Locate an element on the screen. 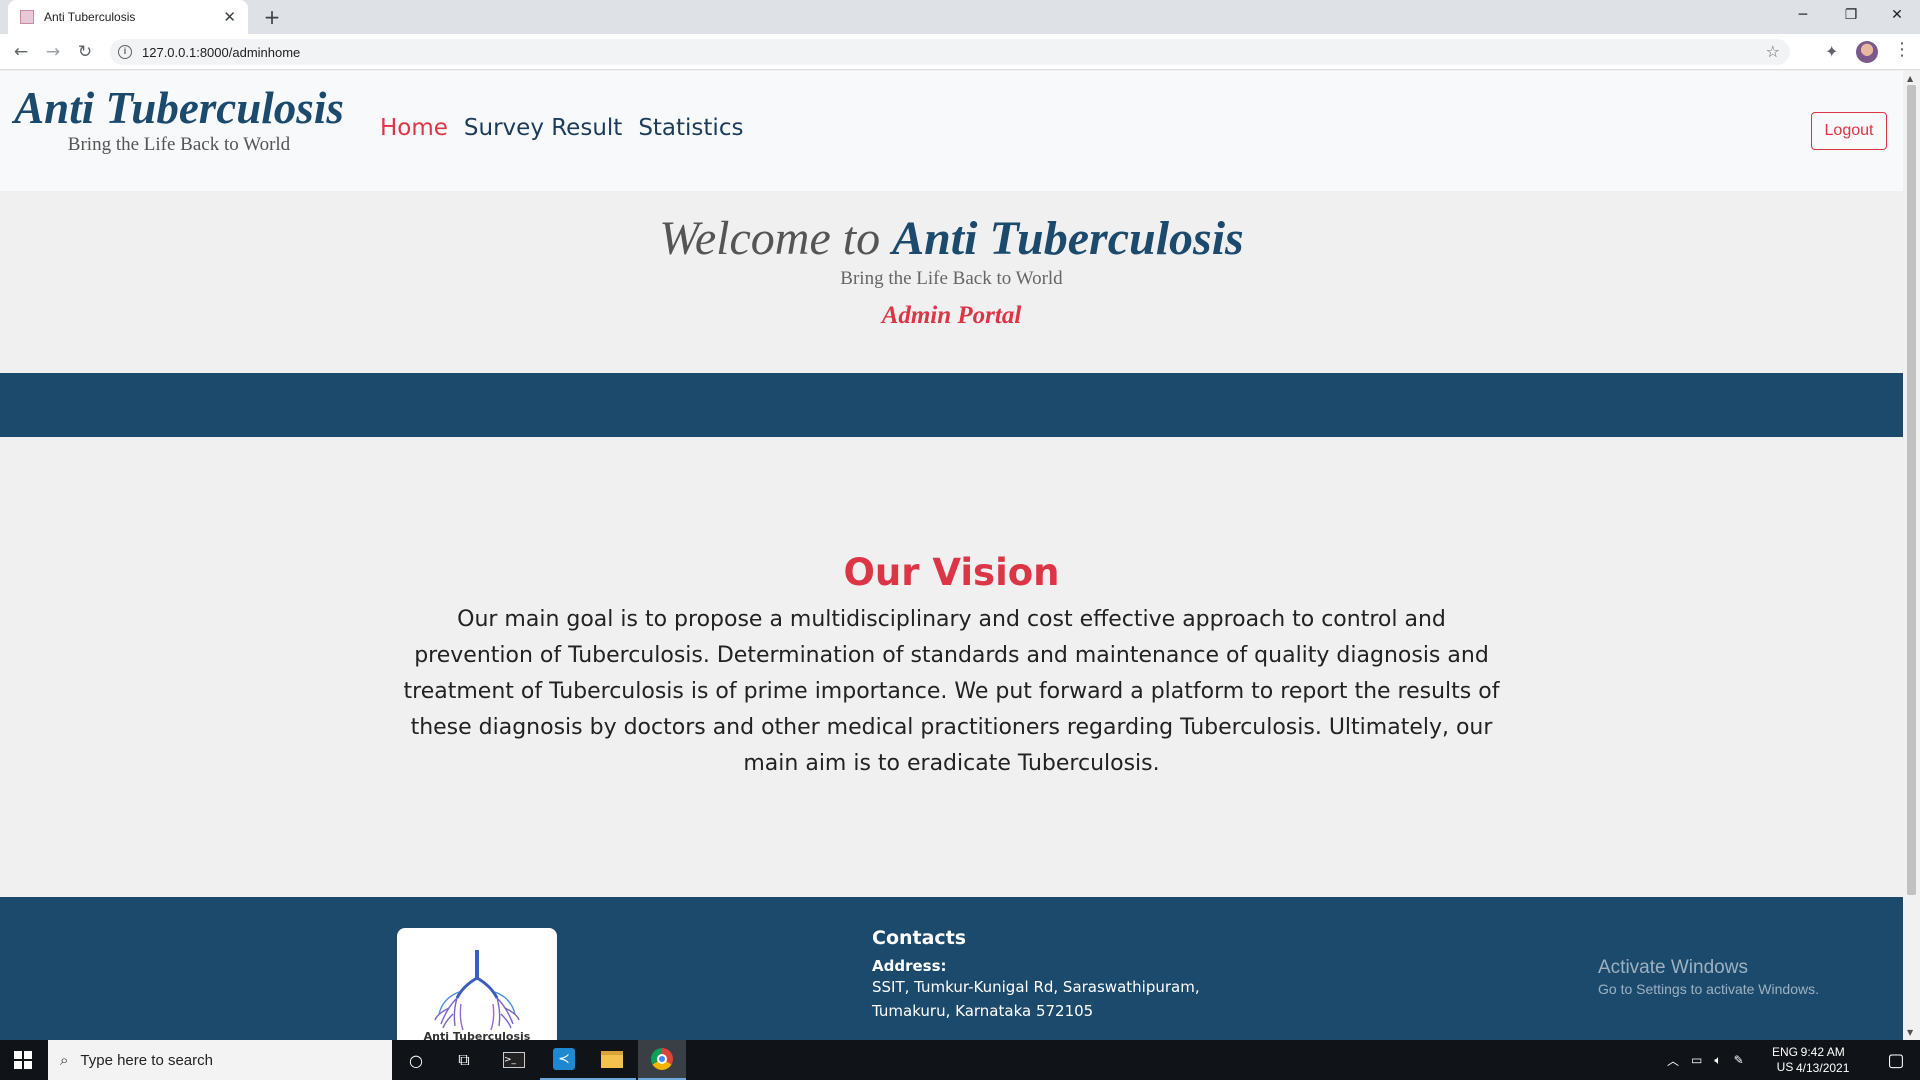 This screenshot has height=1080, width=1920. page-scrollbar: ▲ ▼ is located at coordinates (1911, 555).